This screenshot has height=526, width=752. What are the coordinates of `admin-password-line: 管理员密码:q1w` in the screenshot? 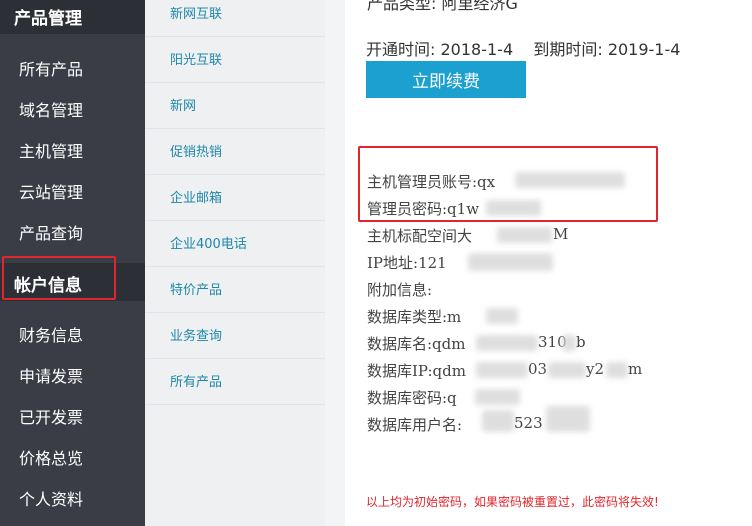 It's located at (423, 209).